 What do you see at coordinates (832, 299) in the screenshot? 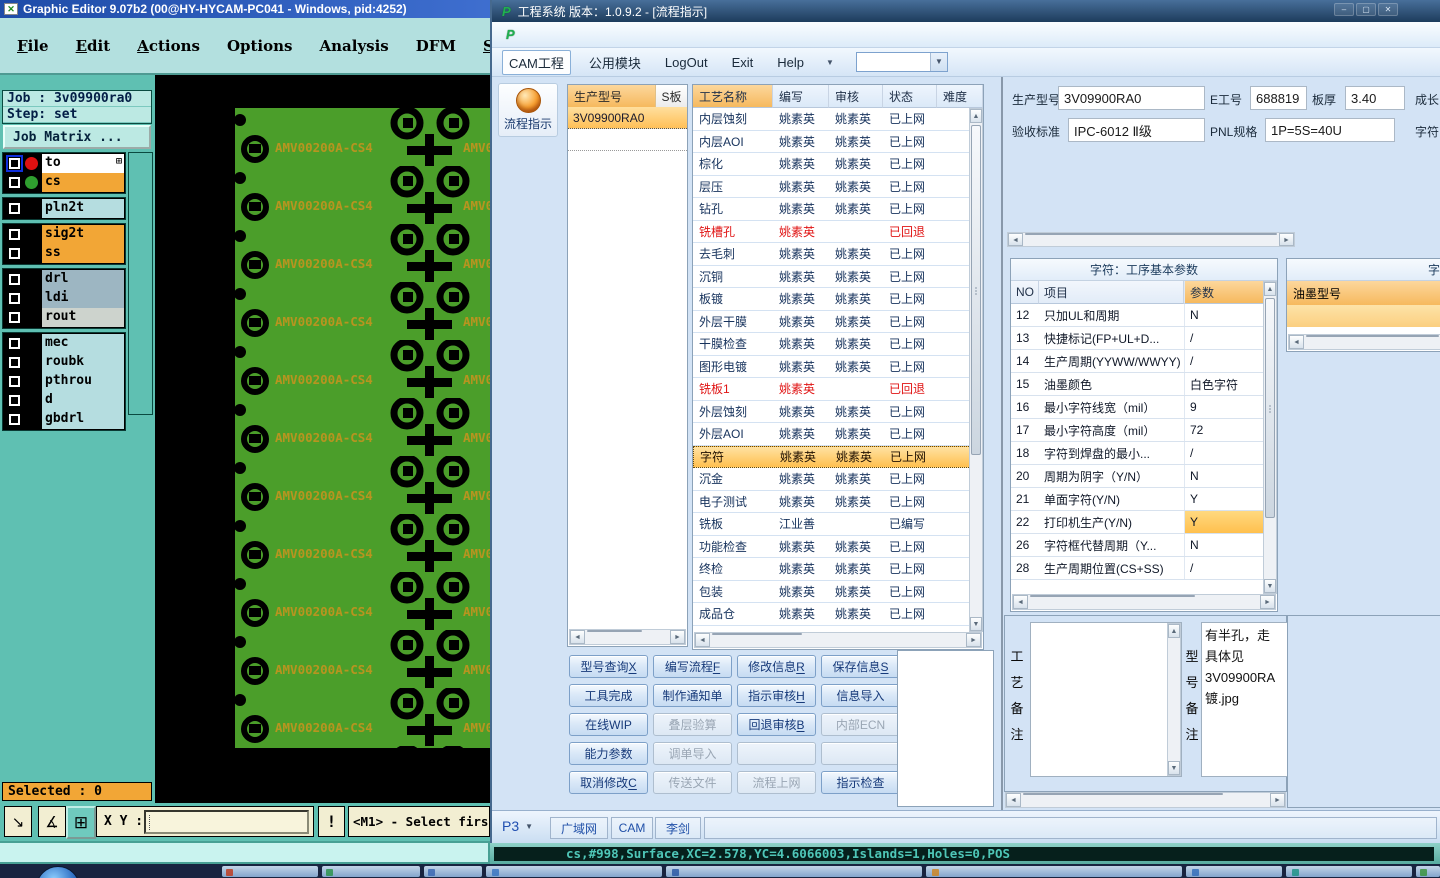
I see `process-row: 板镀 姚素英 姚素英 已上网` at bounding box center [832, 299].